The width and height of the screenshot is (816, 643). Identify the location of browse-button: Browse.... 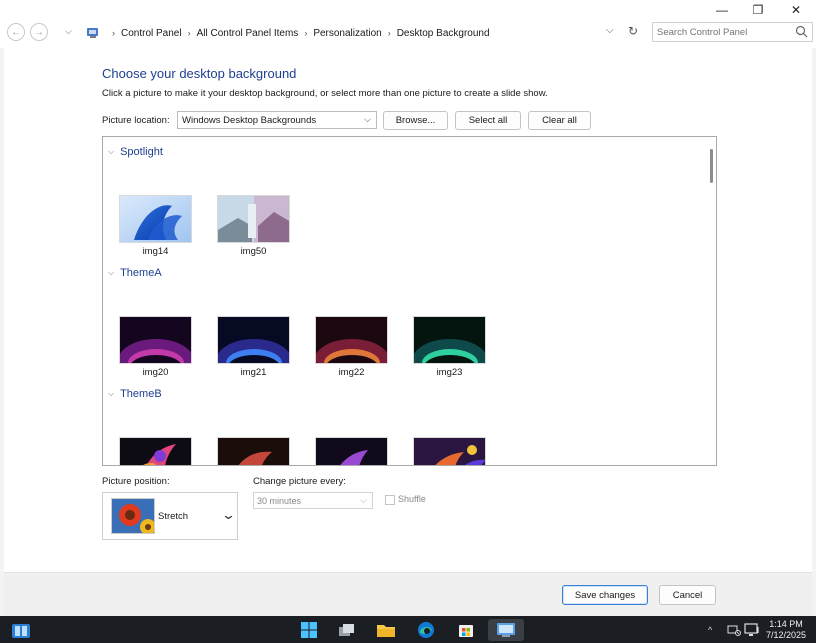
(415, 120).